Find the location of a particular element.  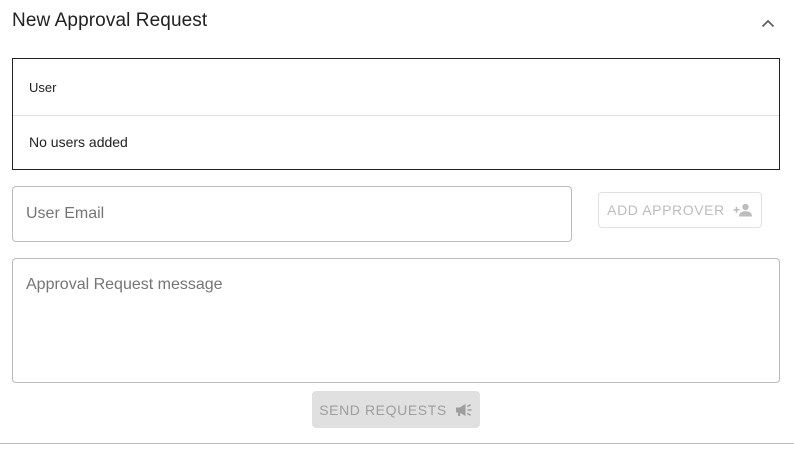

table-header: User is located at coordinates (396, 87).